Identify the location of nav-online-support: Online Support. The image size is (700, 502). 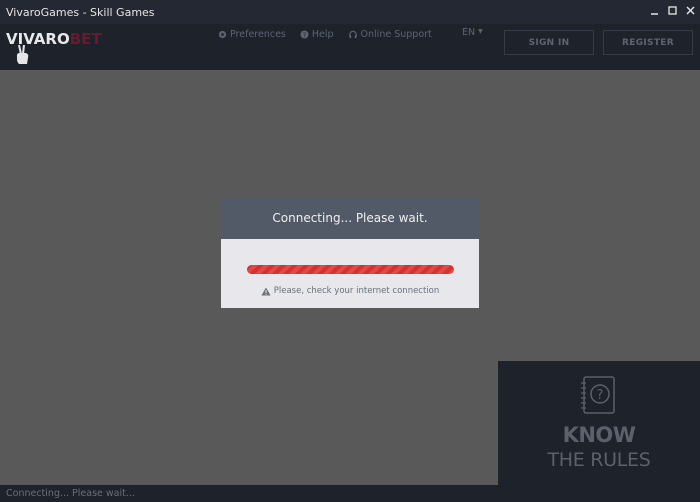
(390, 34).